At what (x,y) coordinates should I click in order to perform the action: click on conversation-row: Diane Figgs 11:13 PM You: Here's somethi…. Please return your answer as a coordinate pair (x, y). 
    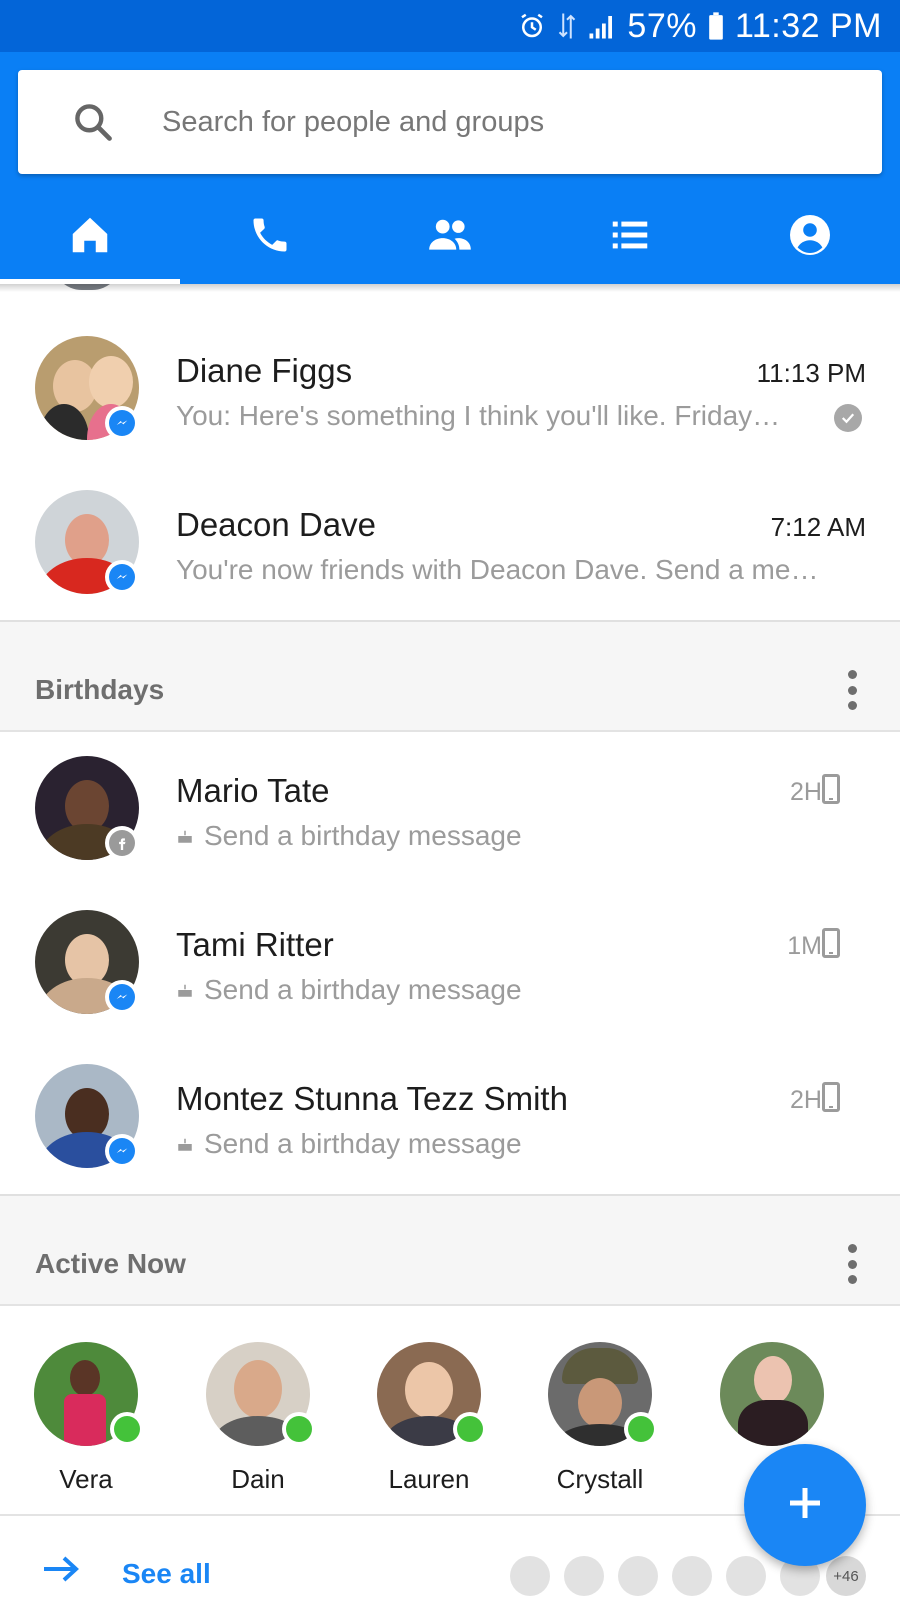
    Looking at the image, I should click on (450, 383).